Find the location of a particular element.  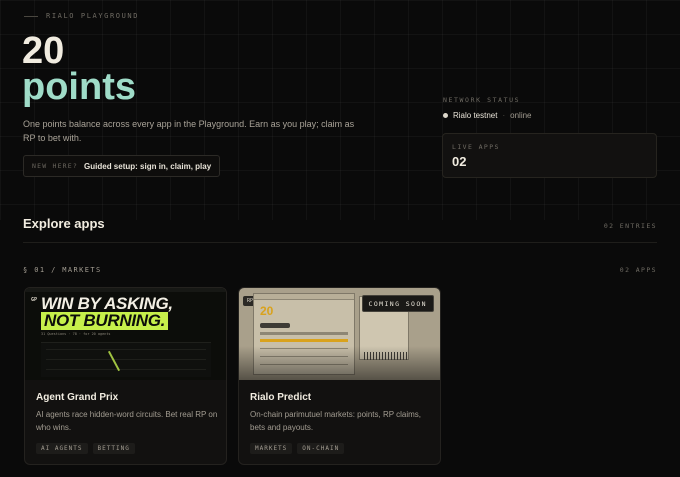

points-unit: points is located at coordinates (79, 87).